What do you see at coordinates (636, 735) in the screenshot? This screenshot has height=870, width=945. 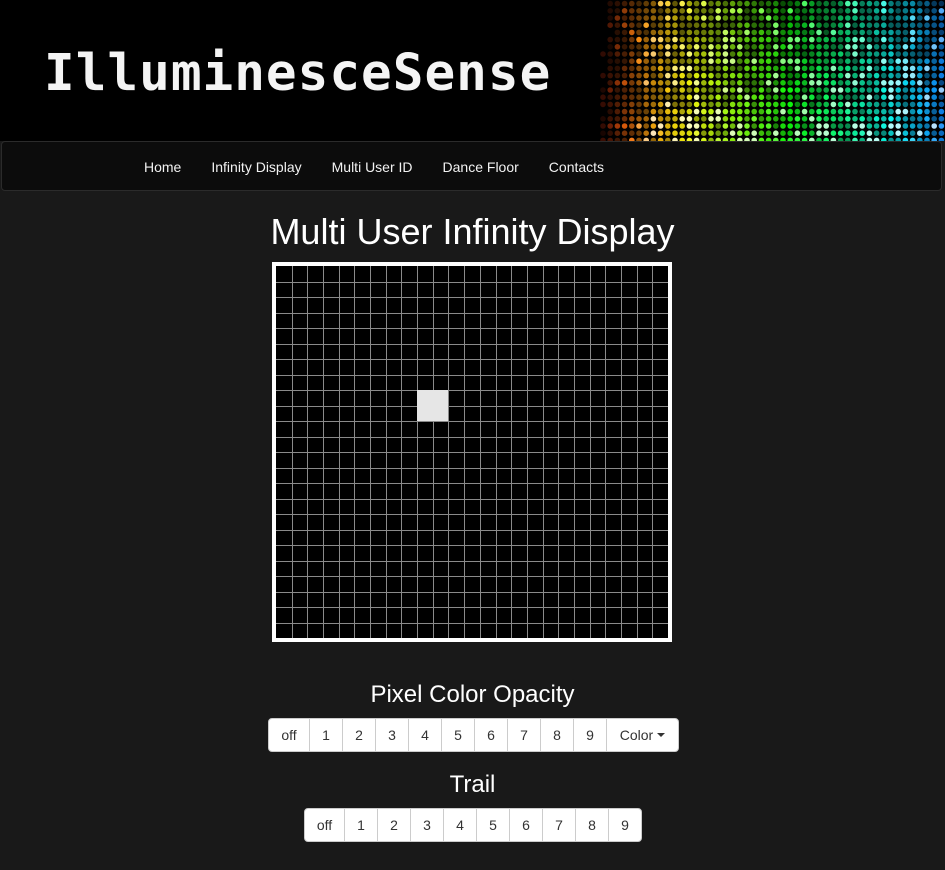 I see `color-dropdown-label: Color` at bounding box center [636, 735].